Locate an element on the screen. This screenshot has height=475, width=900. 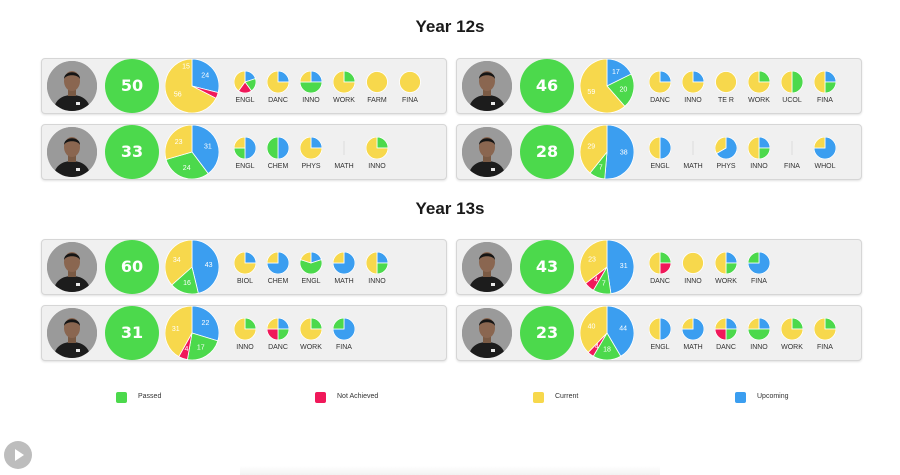
legend-swatch-current is located at coordinates (538, 397).